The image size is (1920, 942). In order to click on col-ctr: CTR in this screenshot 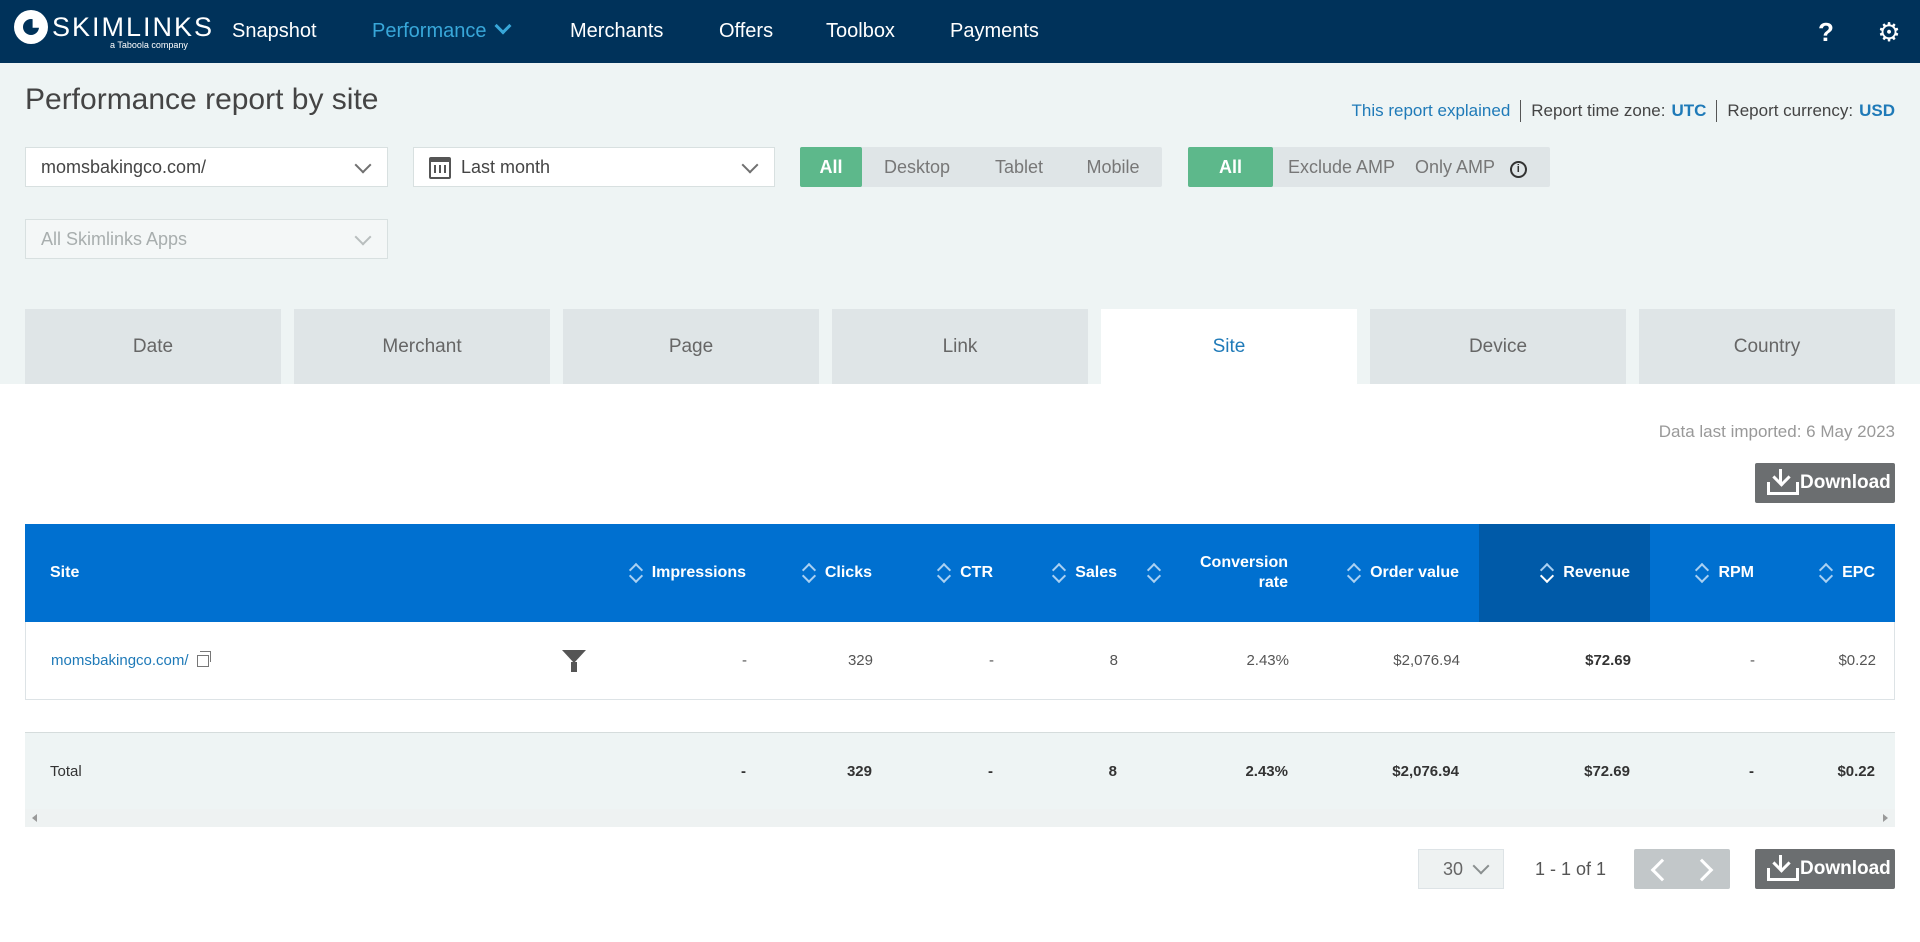, I will do `click(952, 573)`.